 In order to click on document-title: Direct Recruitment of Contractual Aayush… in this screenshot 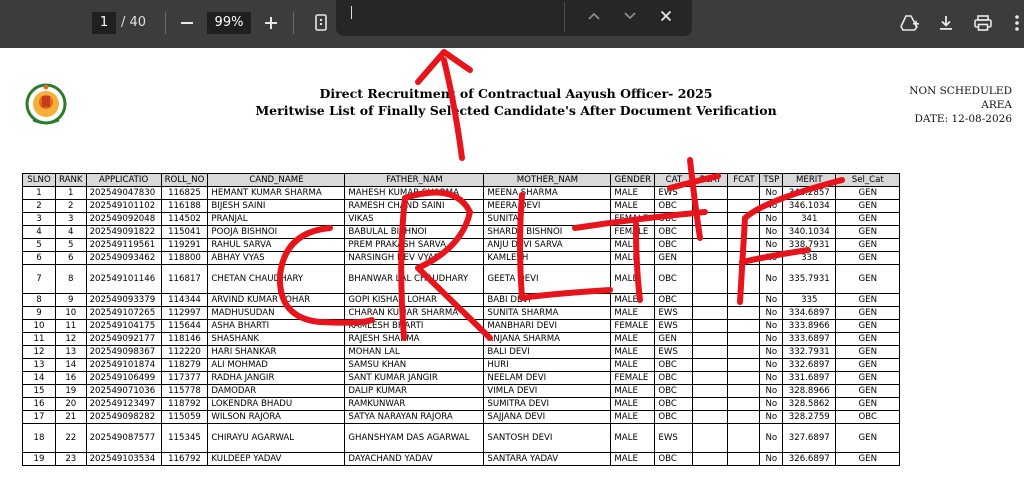, I will do `click(516, 93)`.